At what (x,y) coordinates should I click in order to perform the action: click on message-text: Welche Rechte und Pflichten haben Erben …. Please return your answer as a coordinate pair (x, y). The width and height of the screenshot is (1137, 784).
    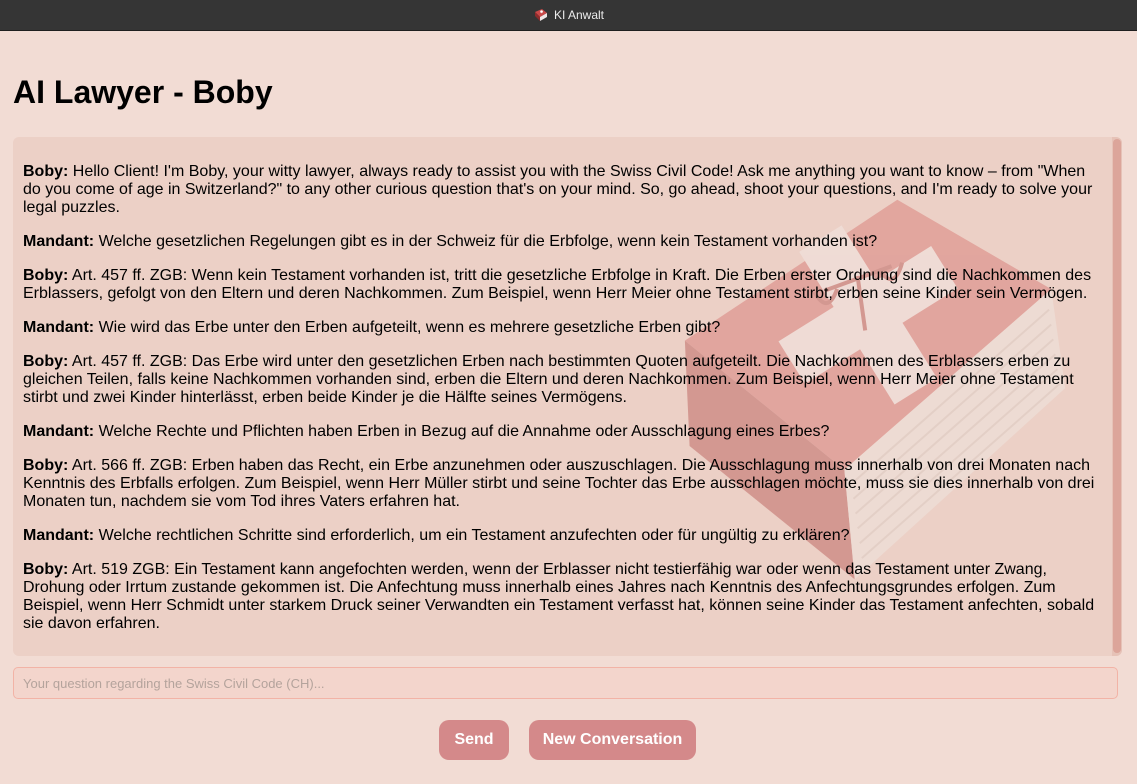
    Looking at the image, I should click on (464, 431).